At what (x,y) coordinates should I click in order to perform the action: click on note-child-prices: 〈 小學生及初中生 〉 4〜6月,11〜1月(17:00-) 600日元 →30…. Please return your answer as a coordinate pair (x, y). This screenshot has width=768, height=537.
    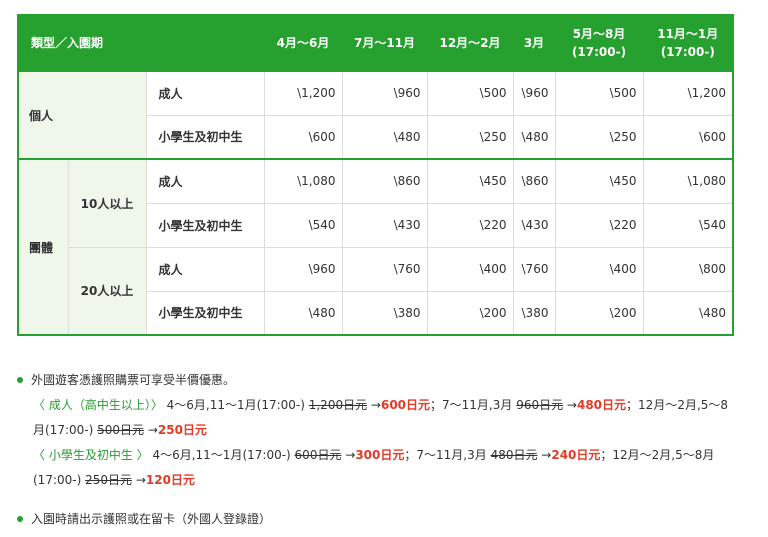
    Looking at the image, I should click on (374, 467).